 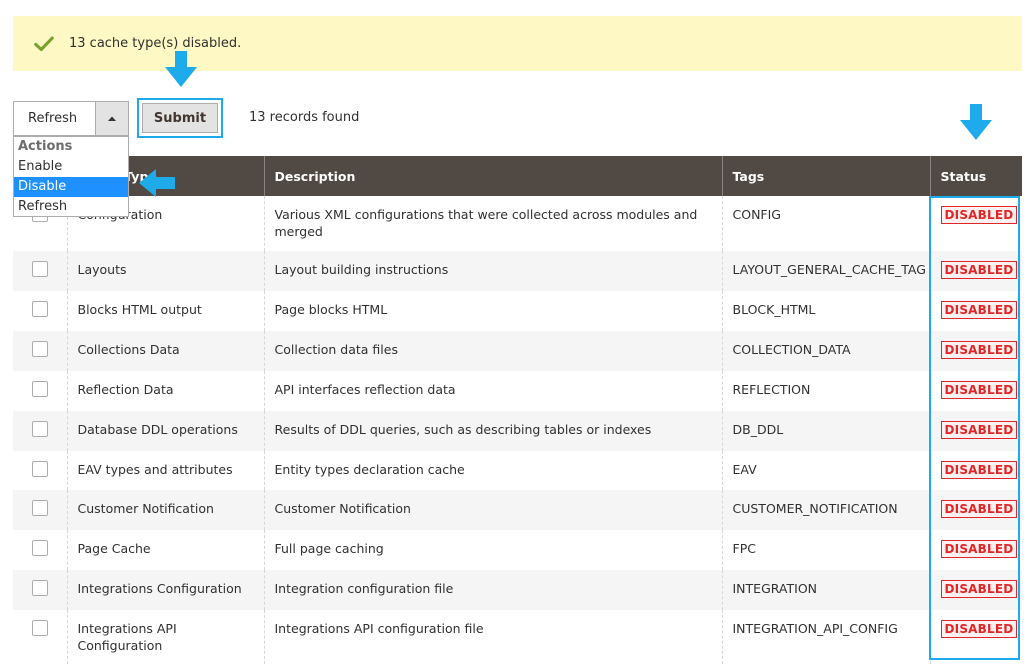 I want to click on cell-cache-type: Customer Notification, so click(x=165, y=510).